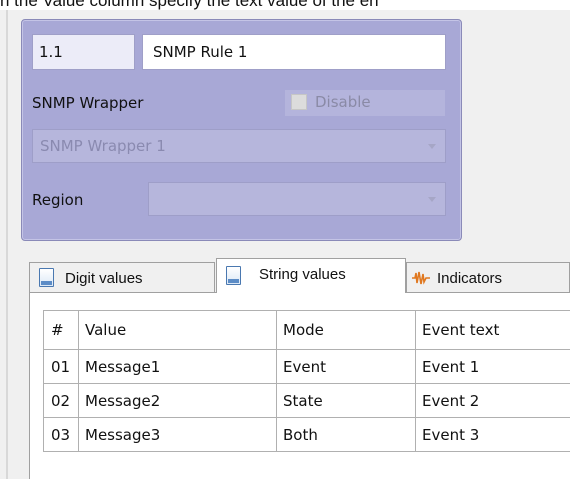  I want to click on tab-digit-values: Digit values, so click(122, 277).